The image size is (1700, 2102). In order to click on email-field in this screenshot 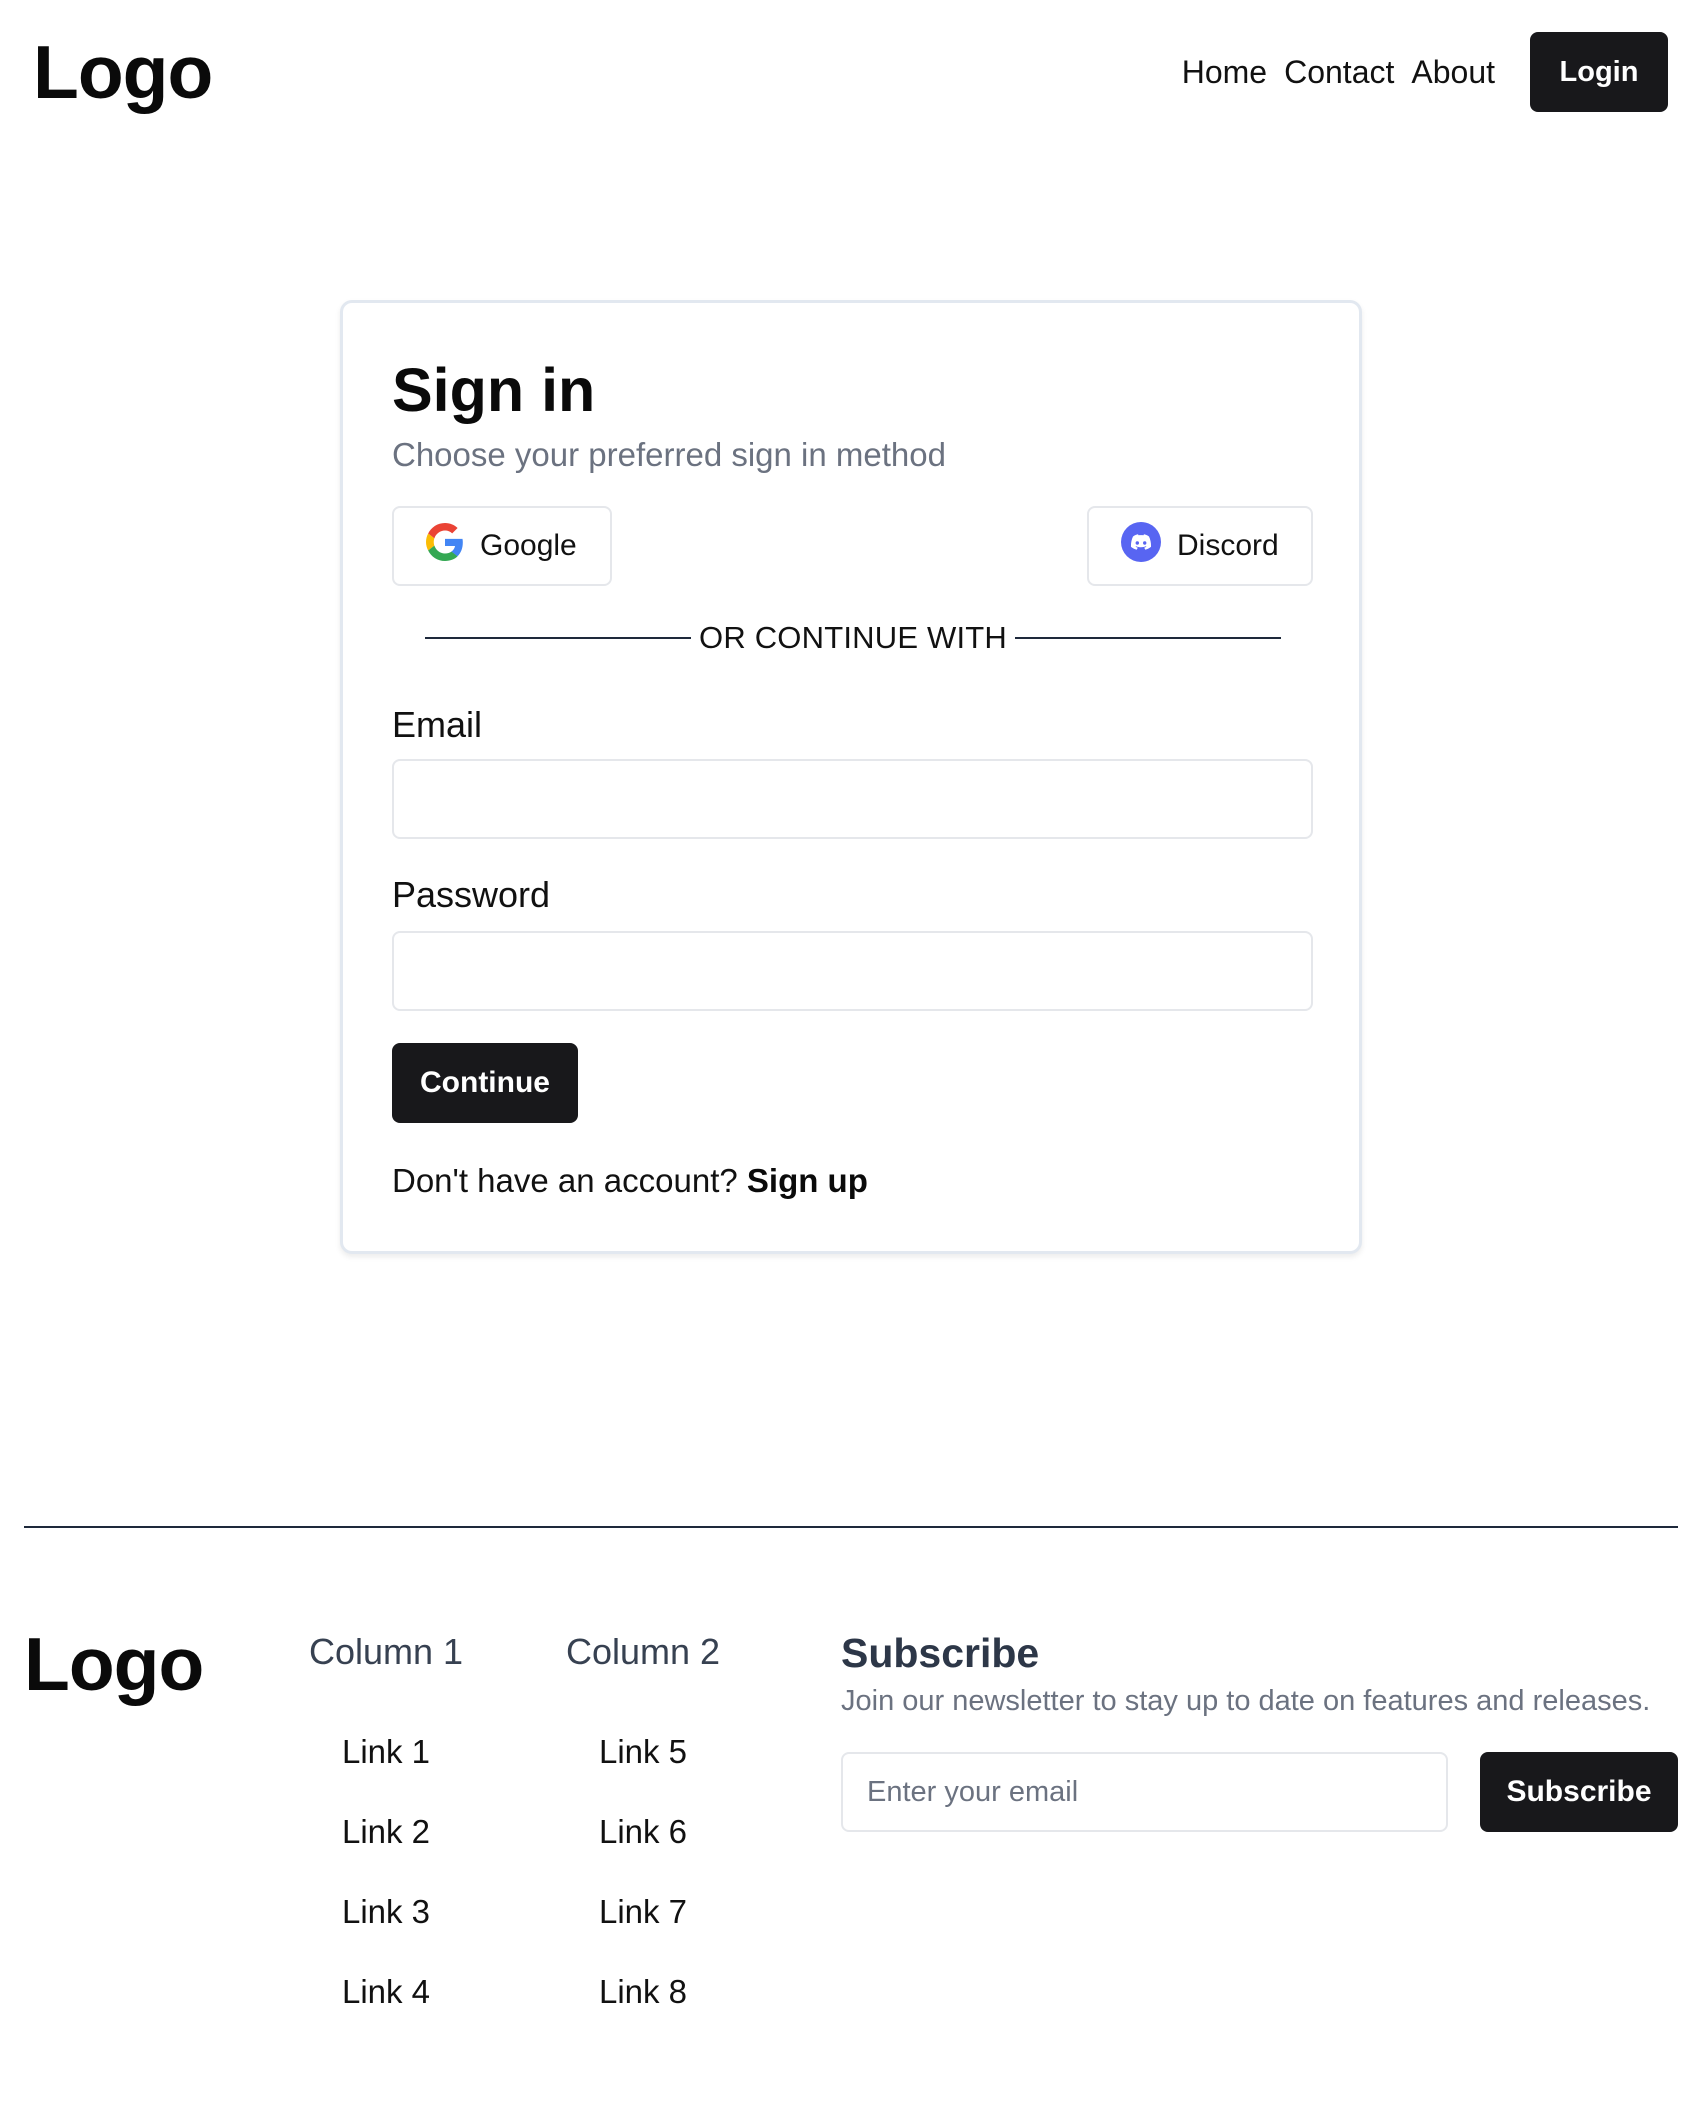, I will do `click(852, 799)`.